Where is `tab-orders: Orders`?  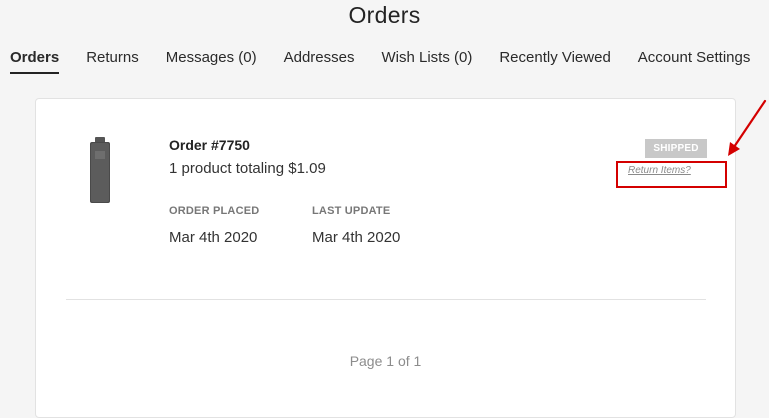
tab-orders: Orders is located at coordinates (35, 61).